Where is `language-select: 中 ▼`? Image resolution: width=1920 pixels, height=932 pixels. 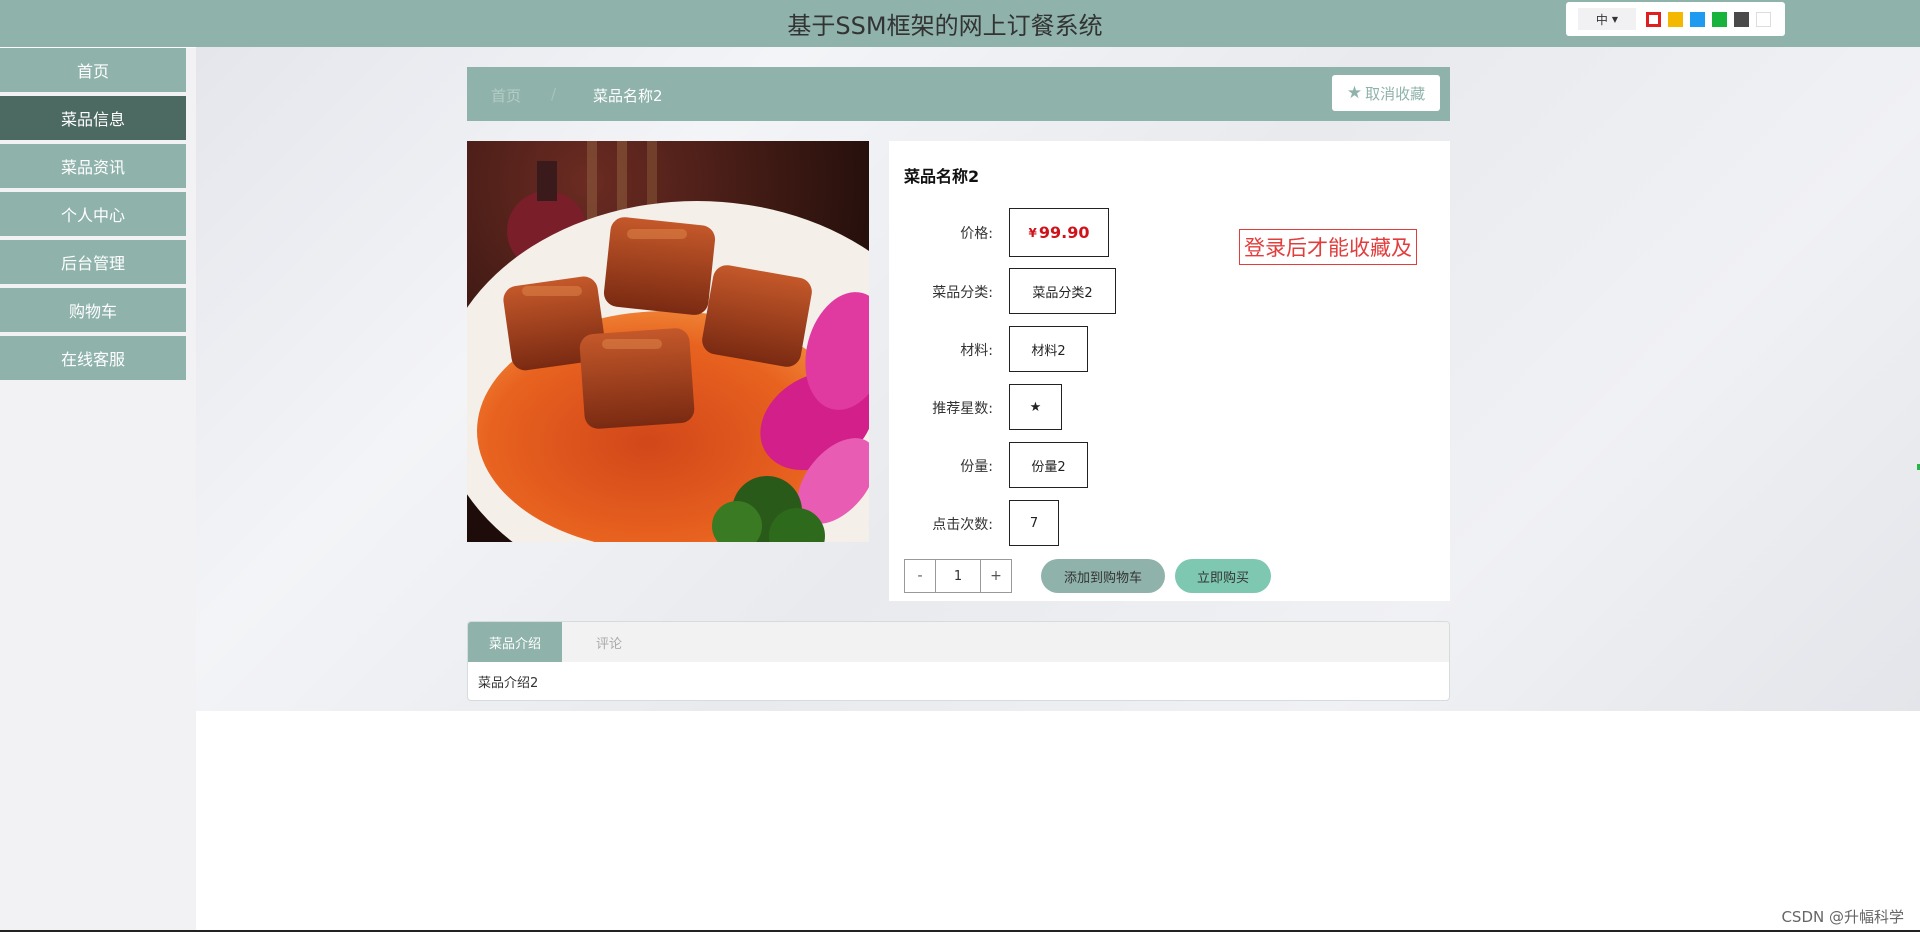
language-select: 中 ▼ is located at coordinates (1607, 19).